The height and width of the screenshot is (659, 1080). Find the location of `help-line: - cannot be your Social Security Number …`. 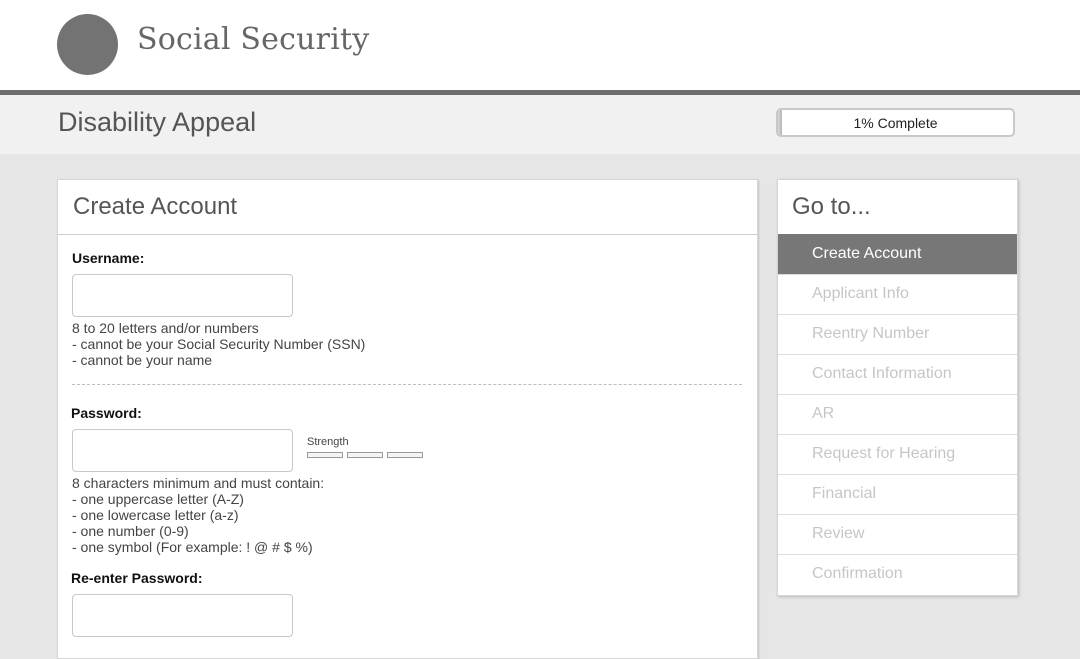

help-line: - cannot be your Social Security Number … is located at coordinates (219, 344).